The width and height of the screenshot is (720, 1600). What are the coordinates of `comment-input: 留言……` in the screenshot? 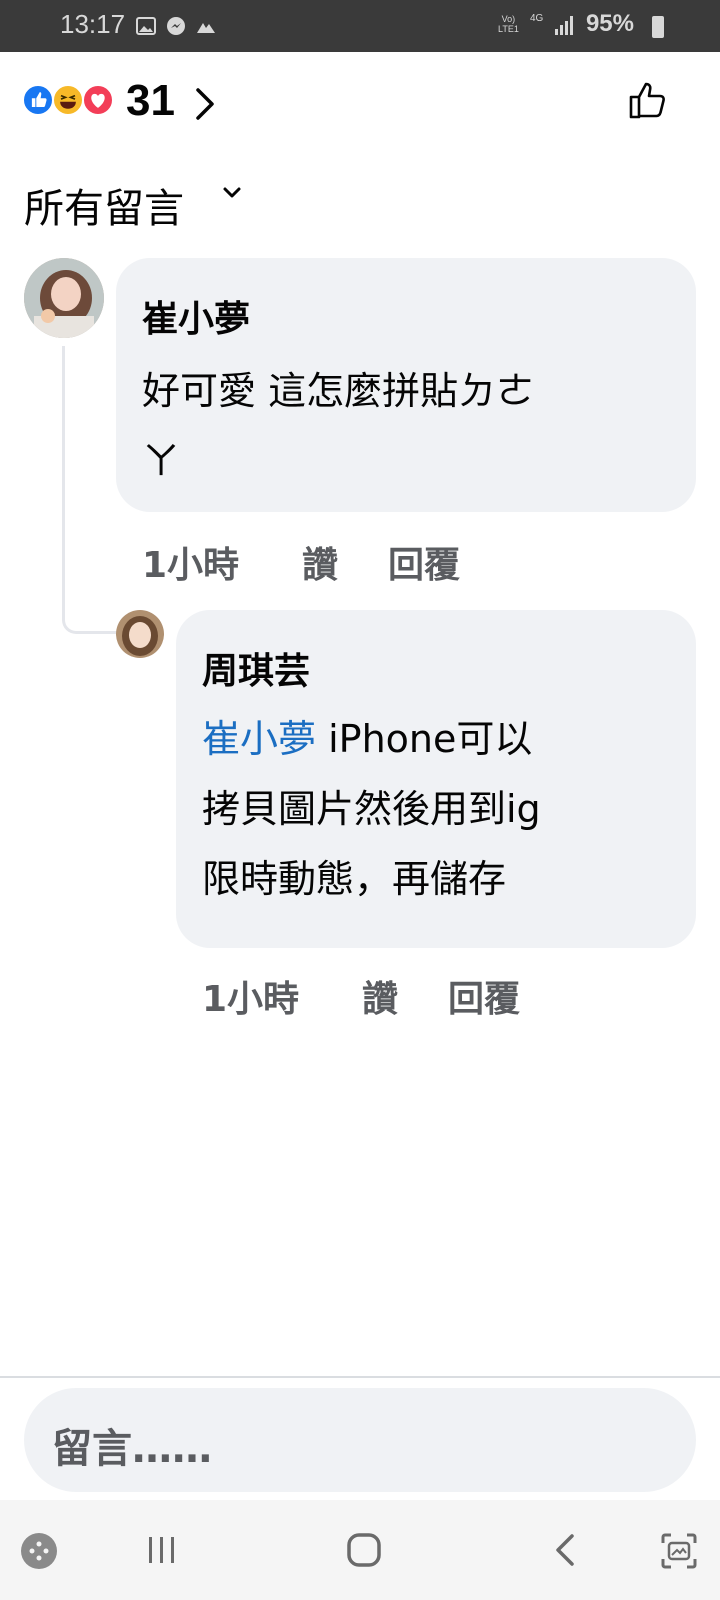 It's located at (360, 1440).